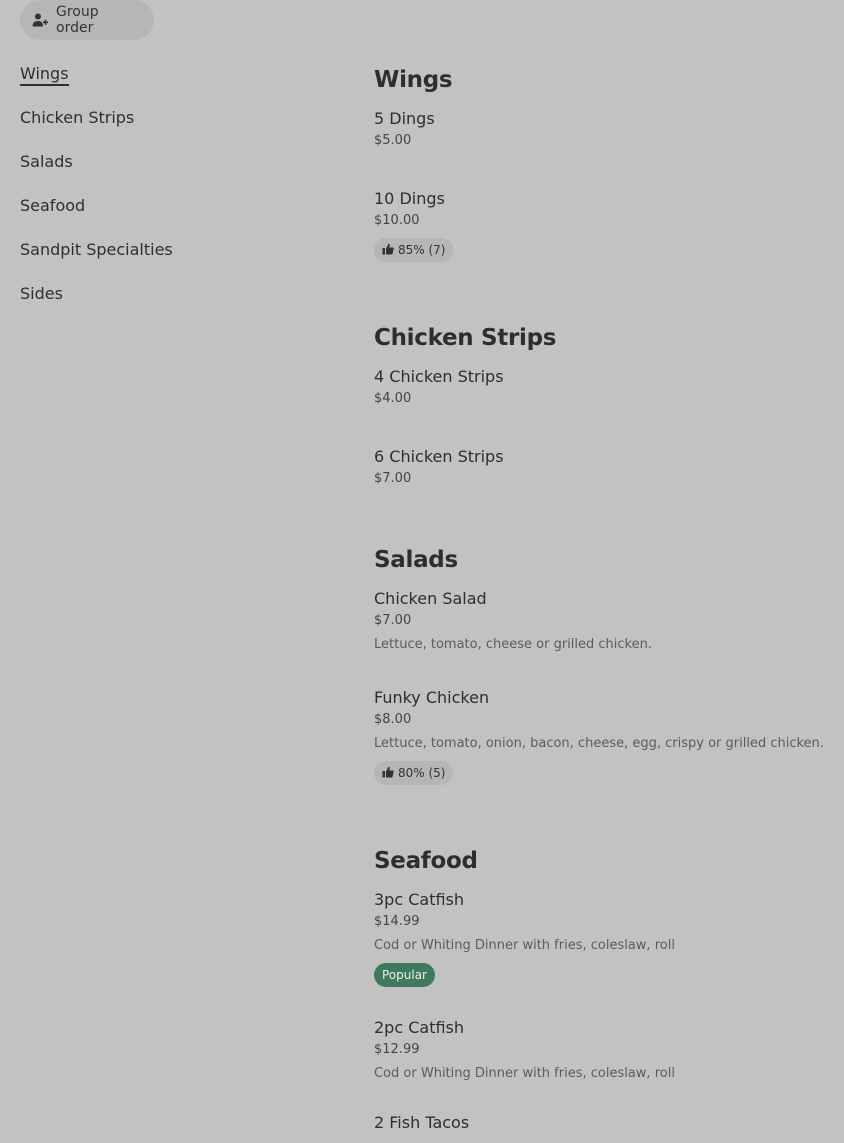  What do you see at coordinates (422, 1122) in the screenshot?
I see `item-name: 2 Fish Tacos` at bounding box center [422, 1122].